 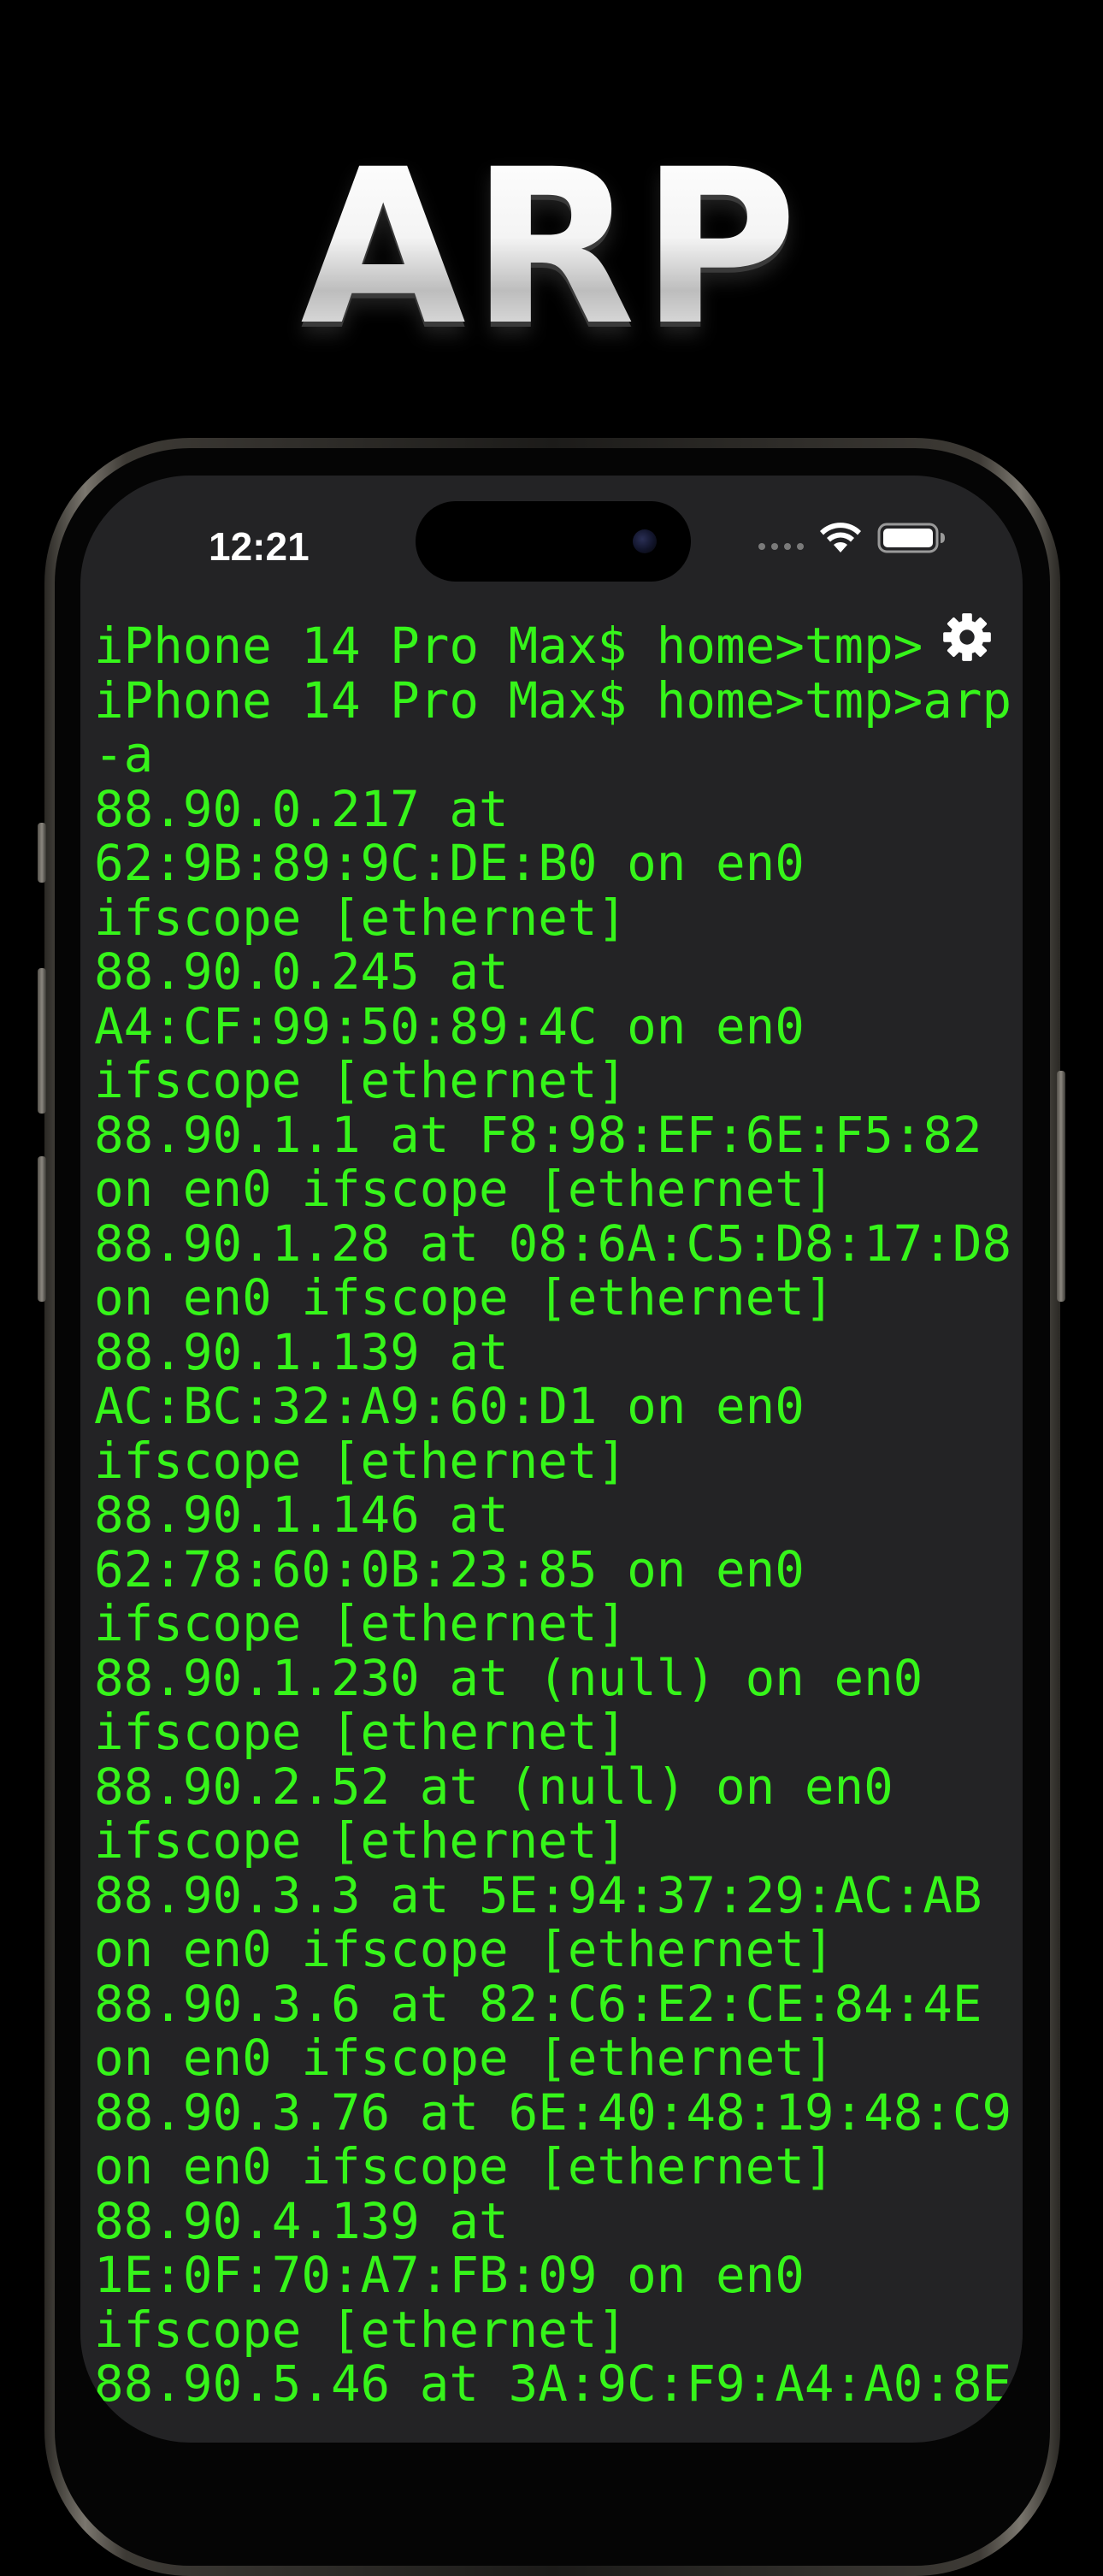 I want to click on camera-lens-icon, so click(x=645, y=541).